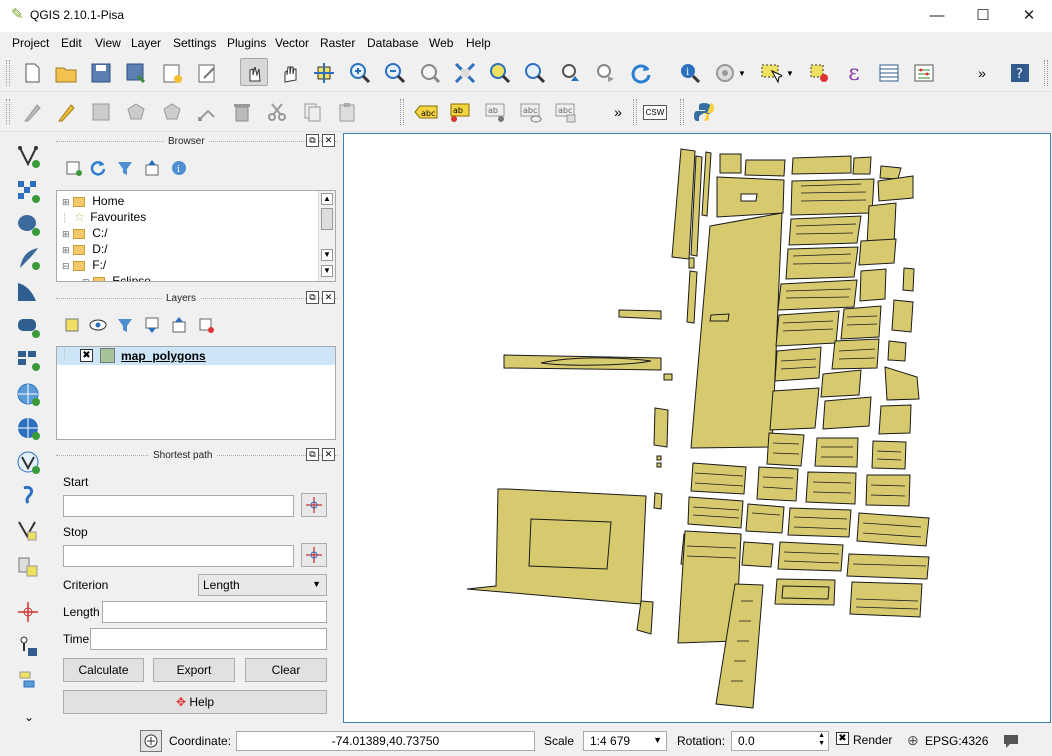 This screenshot has width=1052, height=756. What do you see at coordinates (101, 112) in the screenshot?
I see `save-edits-icon` at bounding box center [101, 112].